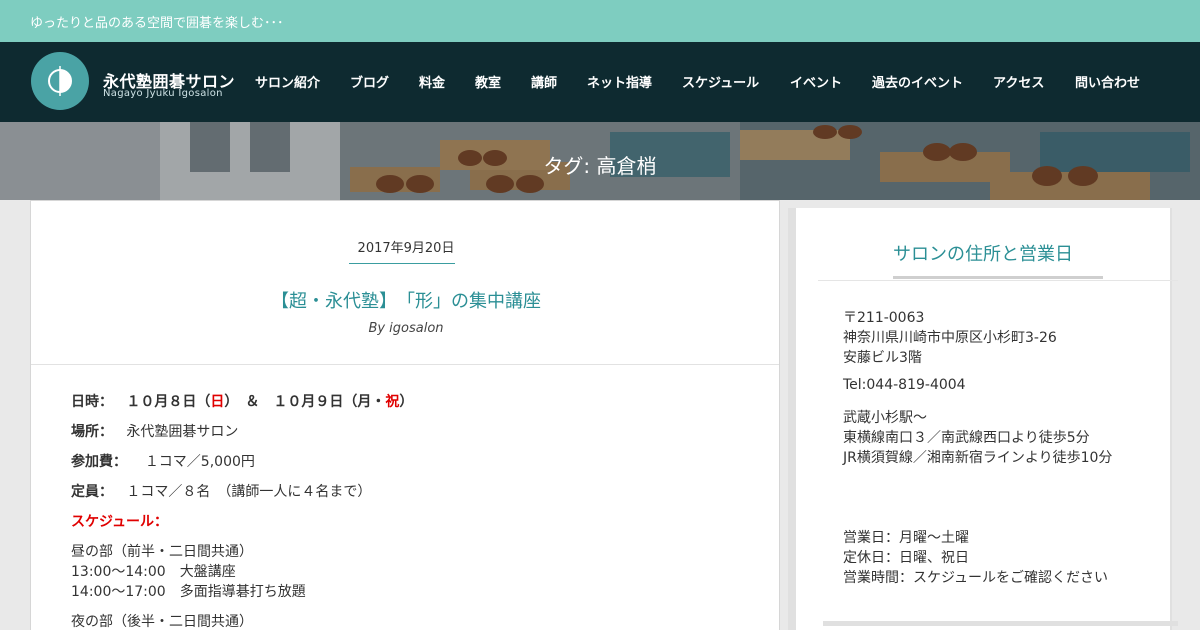 The width and height of the screenshot is (1200, 630). Describe the element at coordinates (1000, 623) in the screenshot. I see `widget-footer-bar` at that location.